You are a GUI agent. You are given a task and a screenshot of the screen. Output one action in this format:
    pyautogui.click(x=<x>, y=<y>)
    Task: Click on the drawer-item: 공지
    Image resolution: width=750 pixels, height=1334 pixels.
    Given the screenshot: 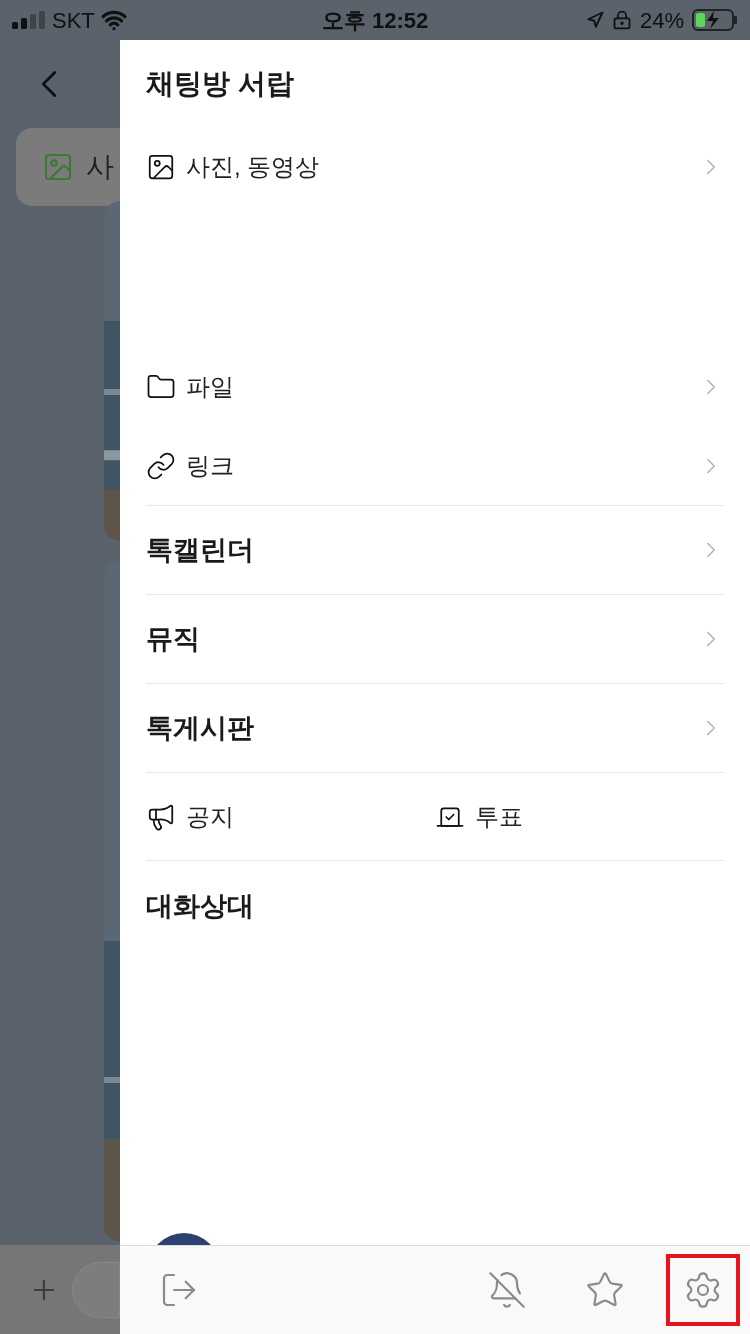 What is the action you would take?
    pyautogui.click(x=290, y=816)
    